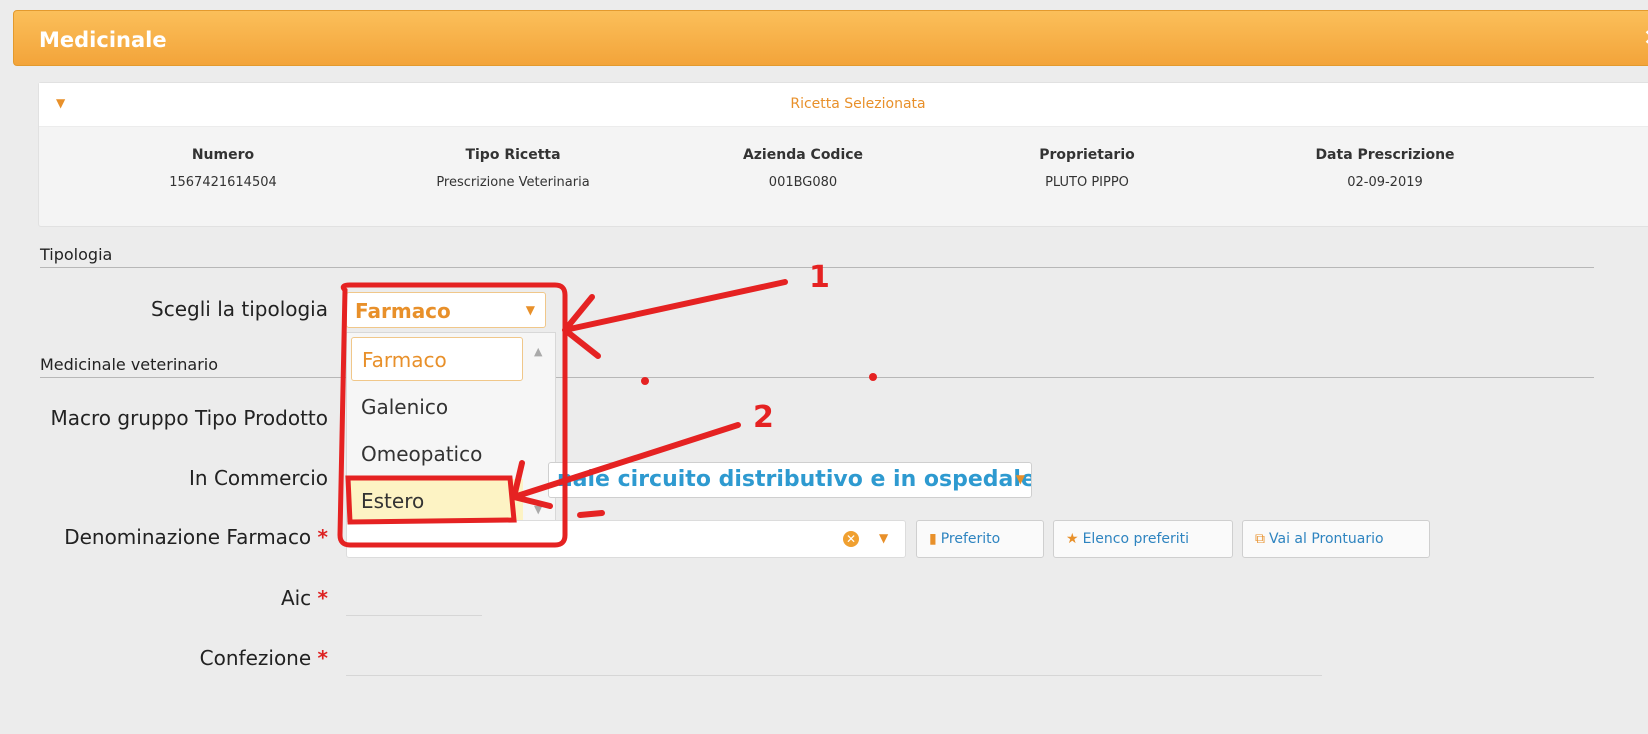 The width and height of the screenshot is (1648, 734). What do you see at coordinates (591, 514) in the screenshot?
I see `annotation-stroke` at bounding box center [591, 514].